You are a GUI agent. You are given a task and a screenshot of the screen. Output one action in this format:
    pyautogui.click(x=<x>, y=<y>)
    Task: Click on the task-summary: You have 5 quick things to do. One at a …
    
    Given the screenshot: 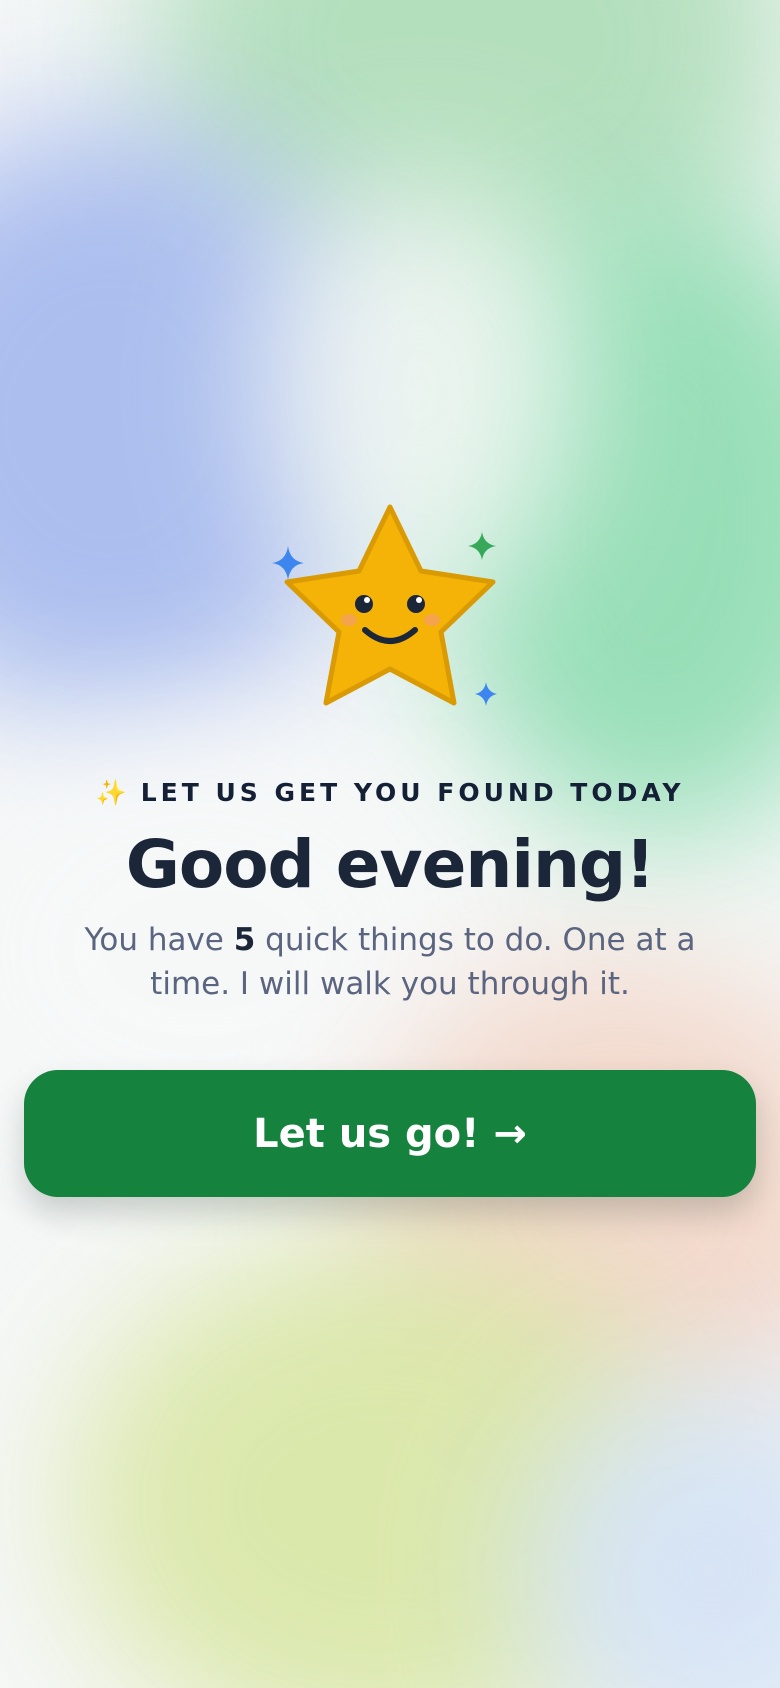 What is the action you would take?
    pyautogui.click(x=390, y=962)
    